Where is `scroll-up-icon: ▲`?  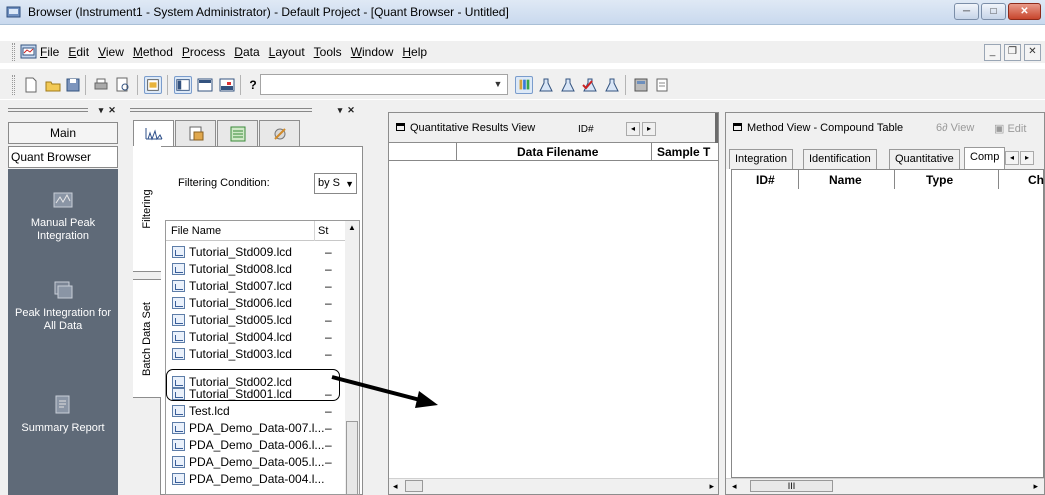 scroll-up-icon: ▲ is located at coordinates (352, 228).